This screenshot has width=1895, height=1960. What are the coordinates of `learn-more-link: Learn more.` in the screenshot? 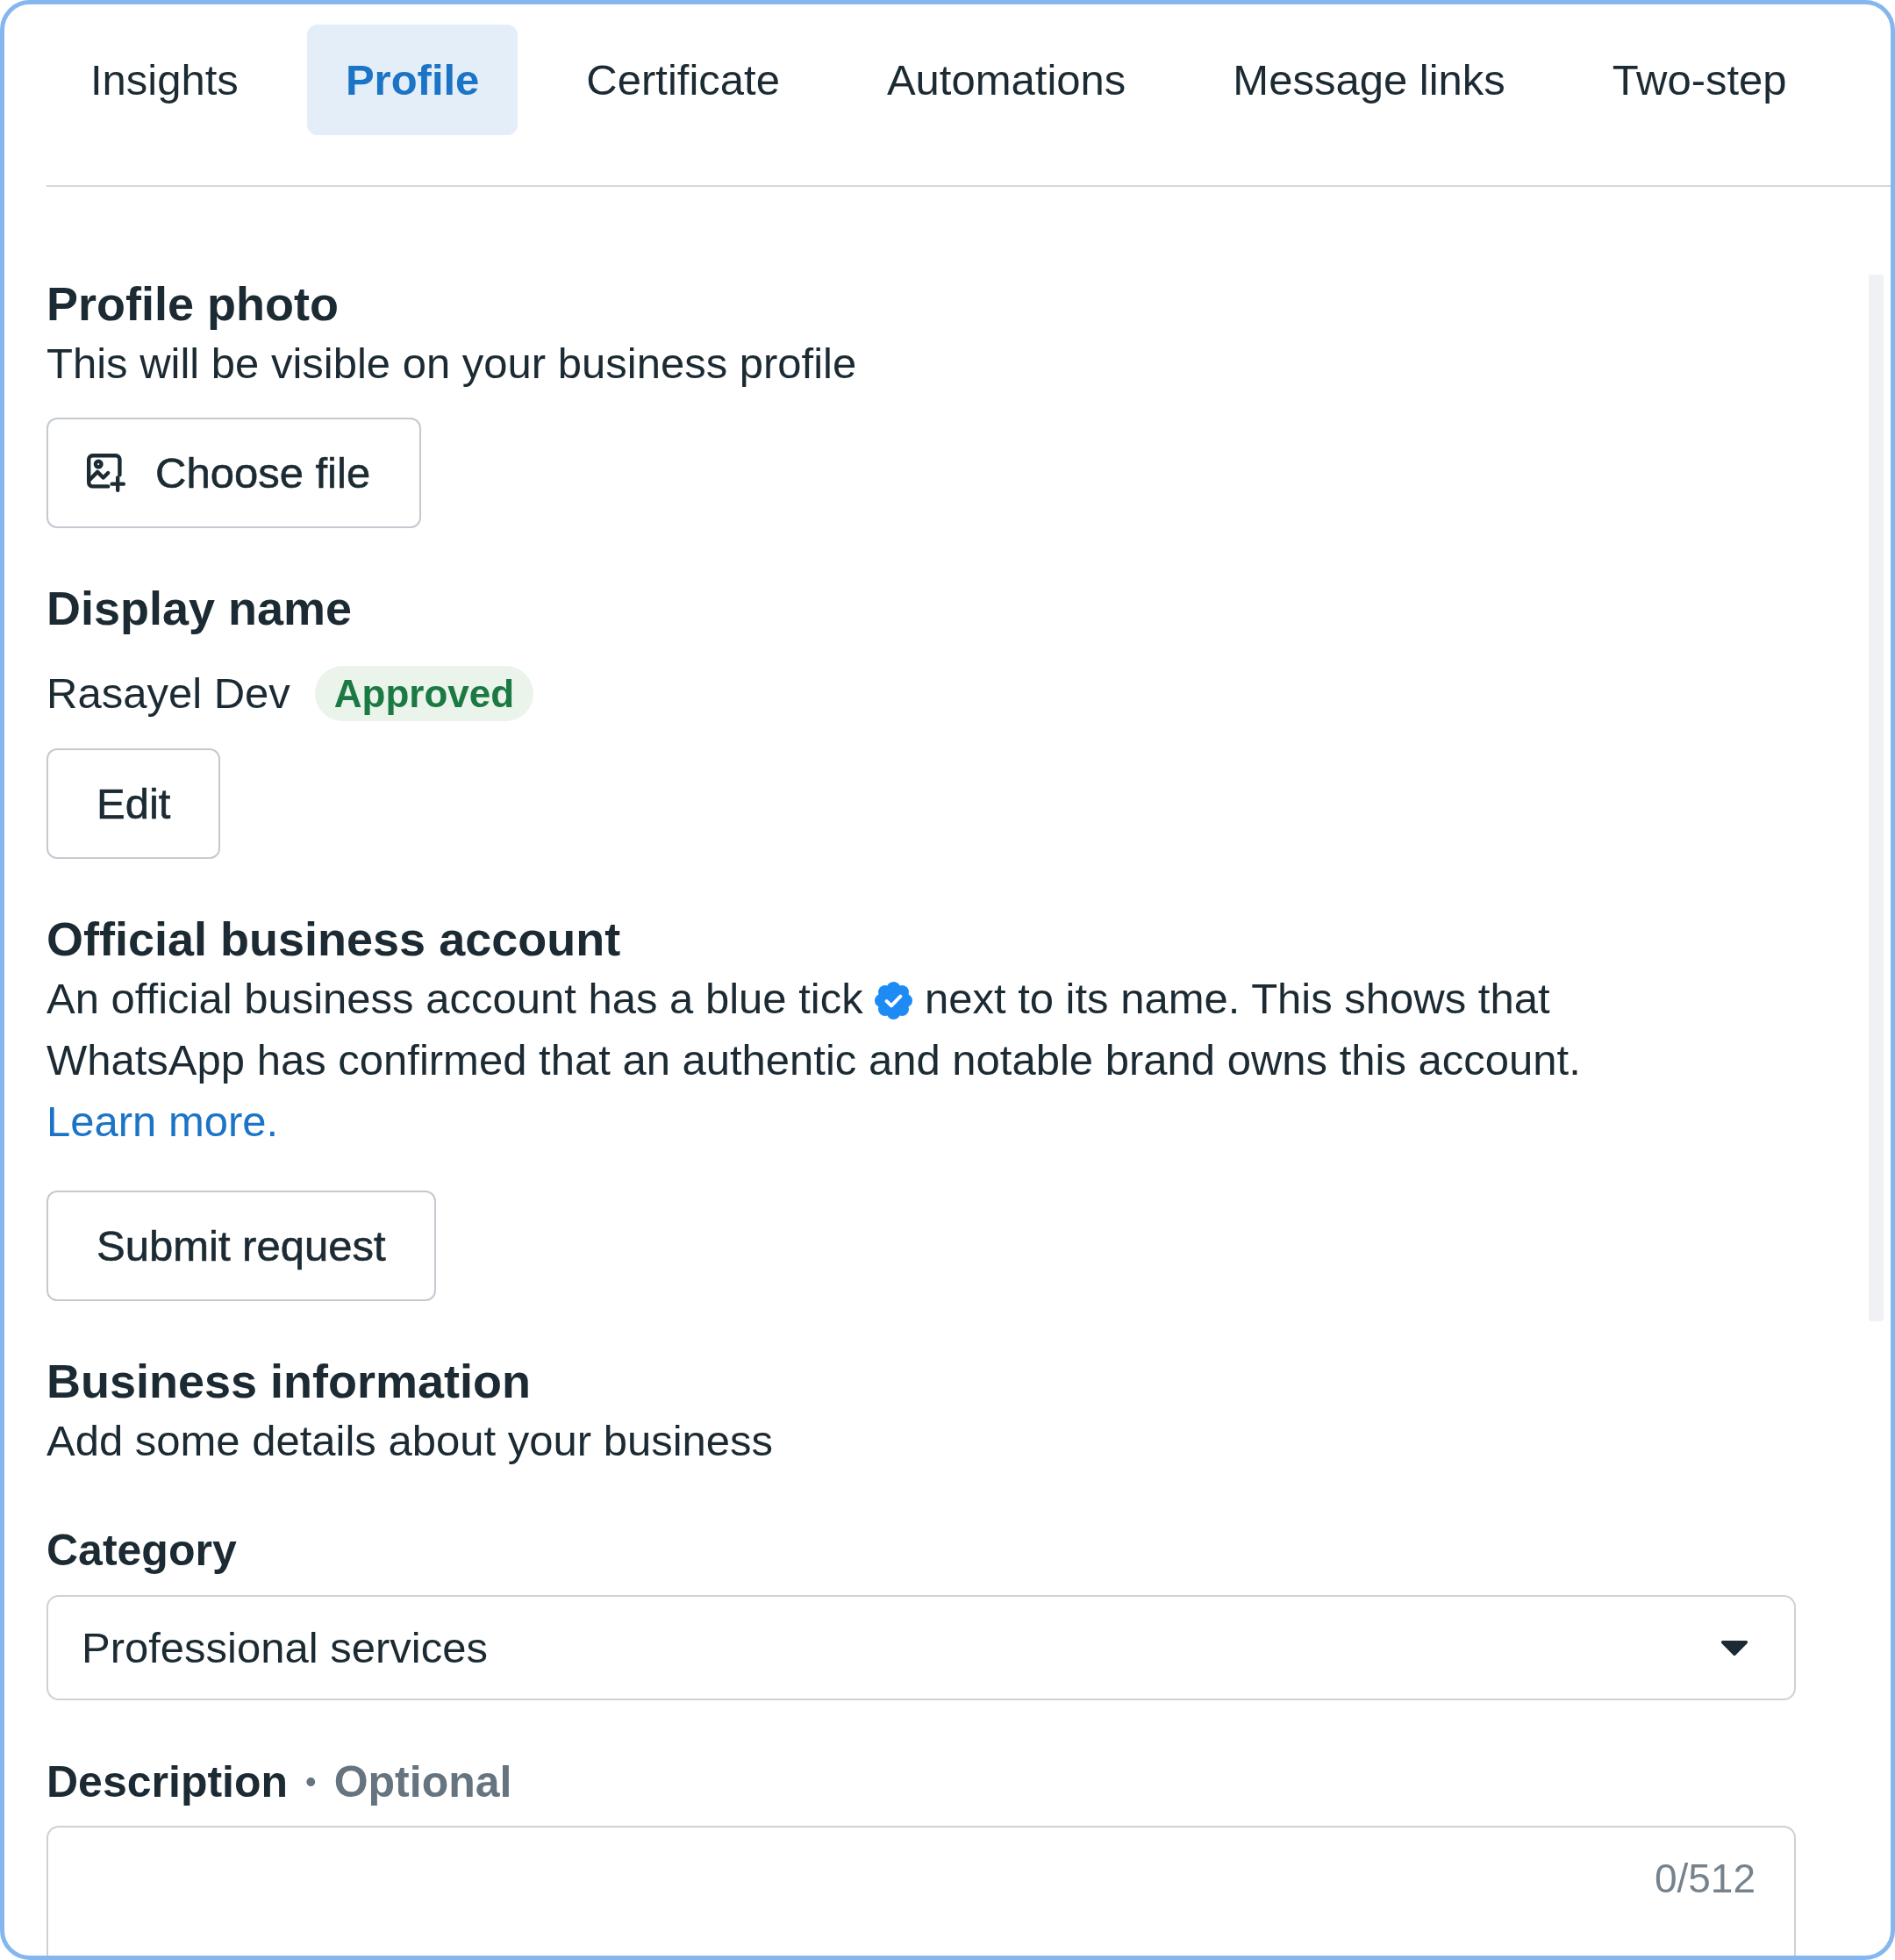 It's located at (162, 1121).